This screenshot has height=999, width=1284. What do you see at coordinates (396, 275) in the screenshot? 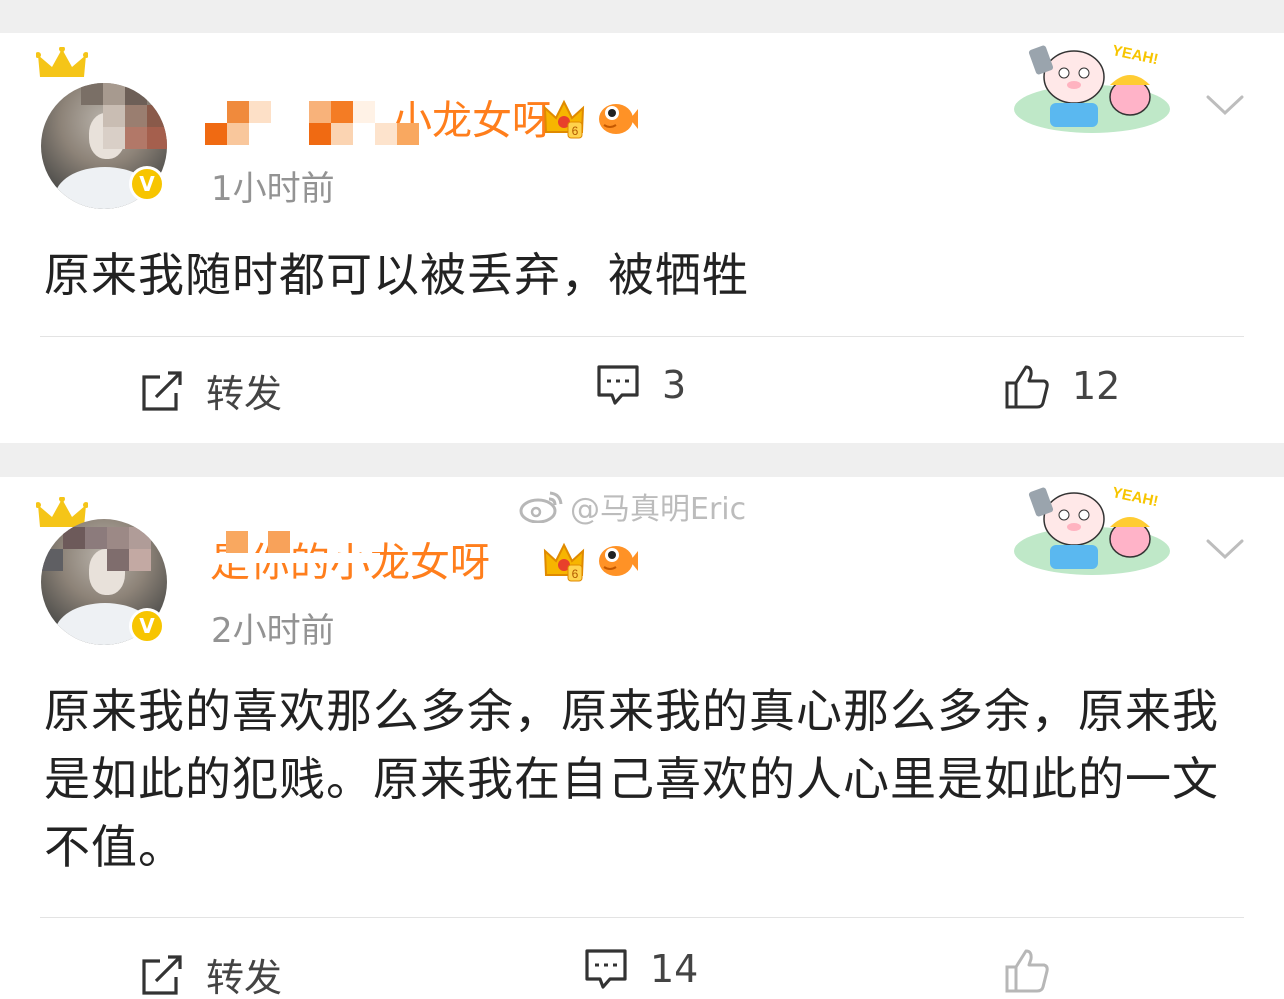
I see `comment-text: 原来我随时都可以被丢弃，被牺牲` at bounding box center [396, 275].